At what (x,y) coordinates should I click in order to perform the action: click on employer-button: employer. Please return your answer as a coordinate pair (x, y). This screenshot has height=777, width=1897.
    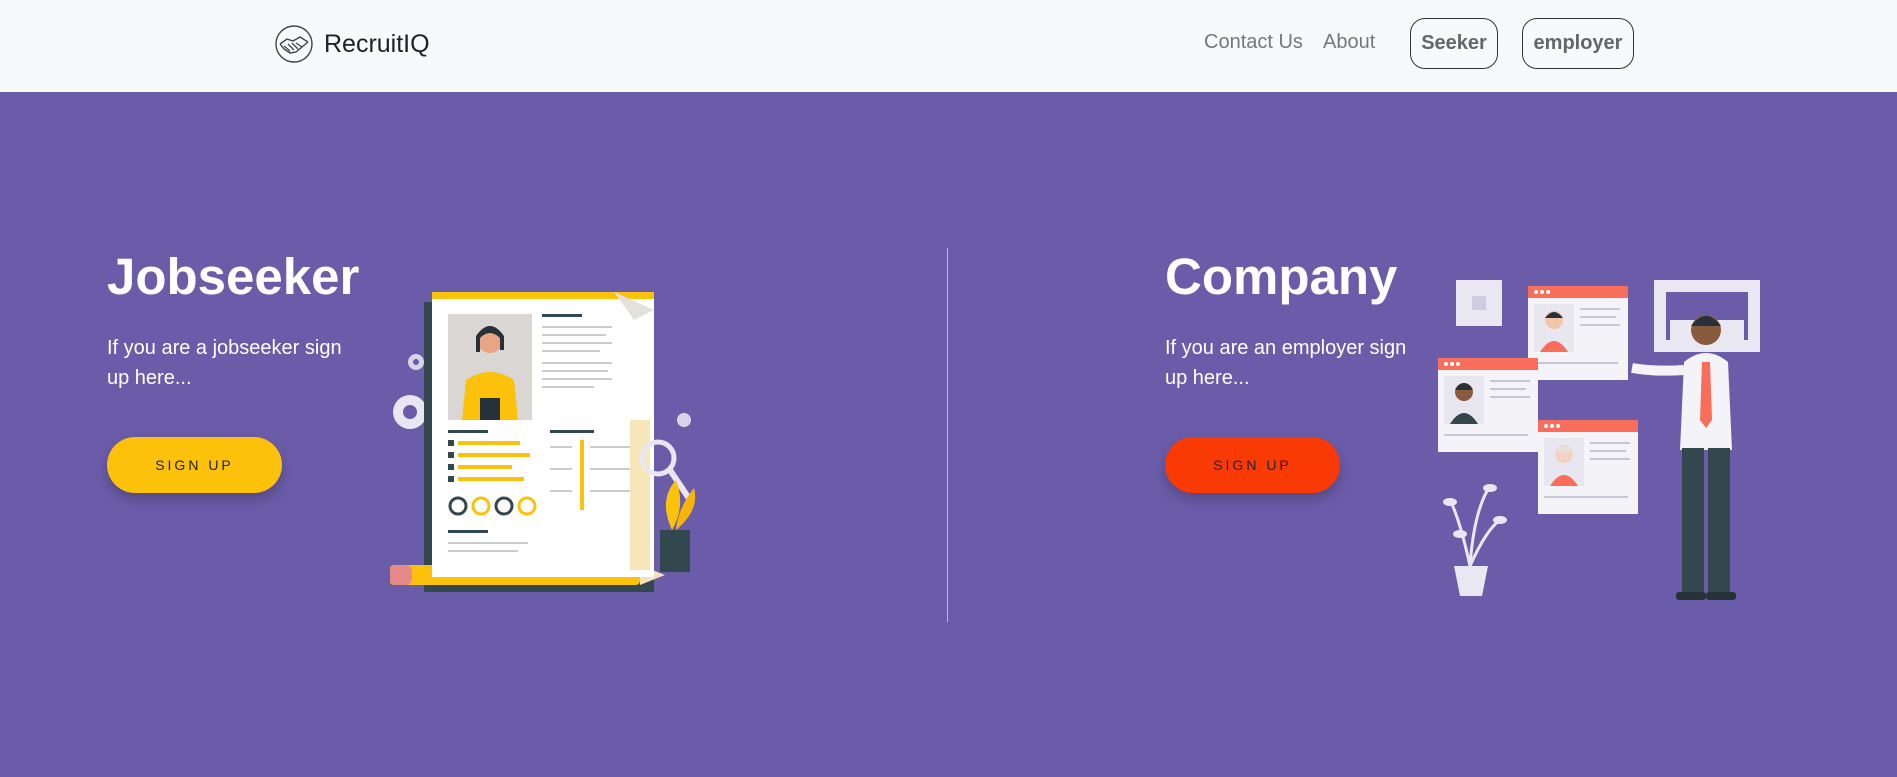
    Looking at the image, I should click on (1578, 43).